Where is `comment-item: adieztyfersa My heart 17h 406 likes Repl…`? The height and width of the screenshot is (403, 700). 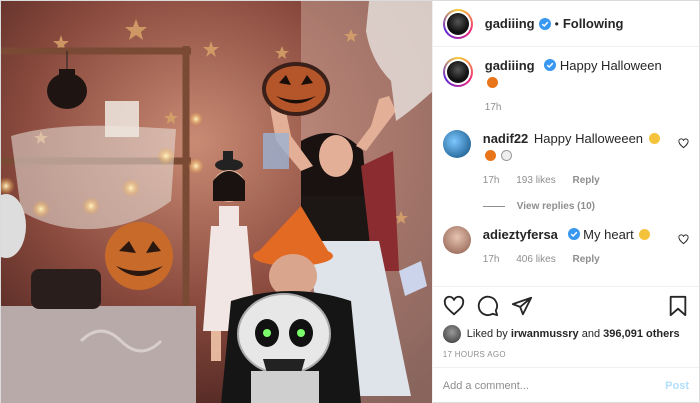
comment-item: adieztyfersa My heart 17h 406 likes Repl… is located at coordinates (565, 247).